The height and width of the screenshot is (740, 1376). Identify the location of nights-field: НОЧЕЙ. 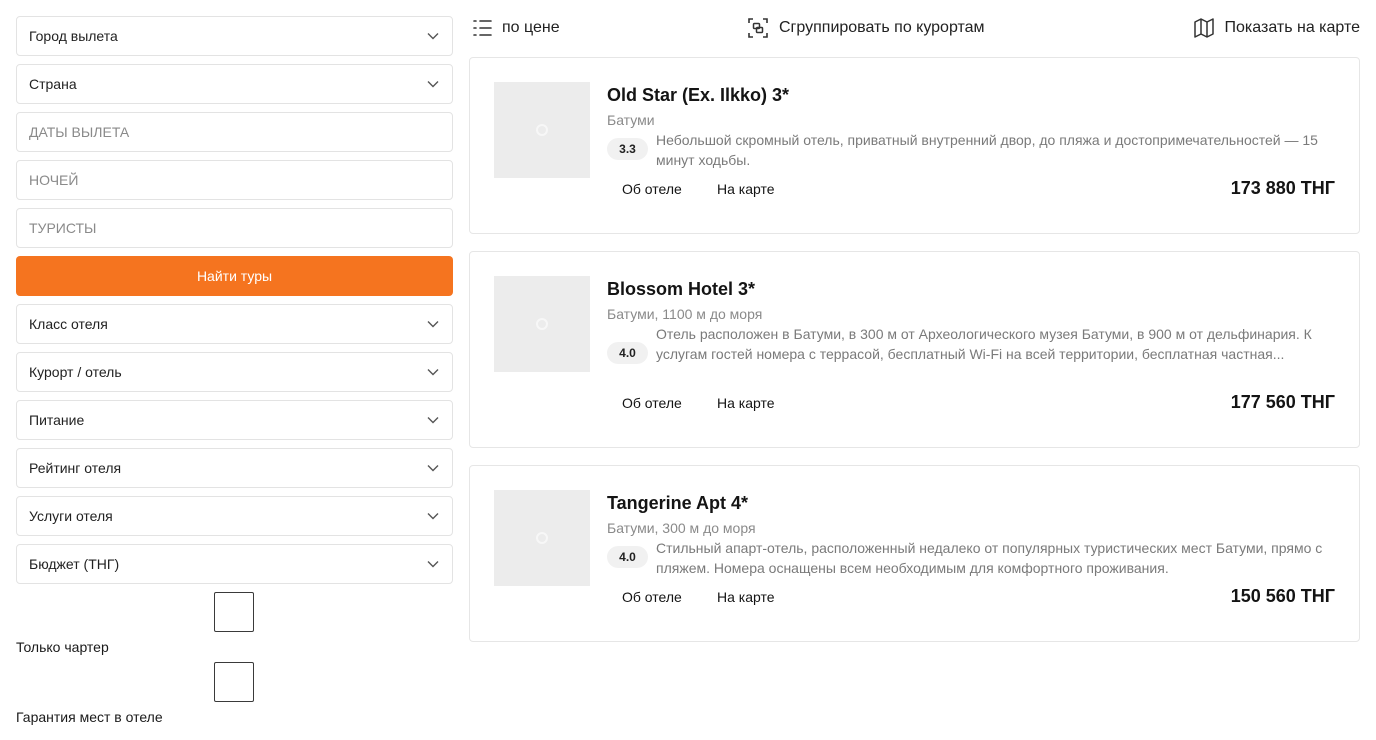
(234, 180).